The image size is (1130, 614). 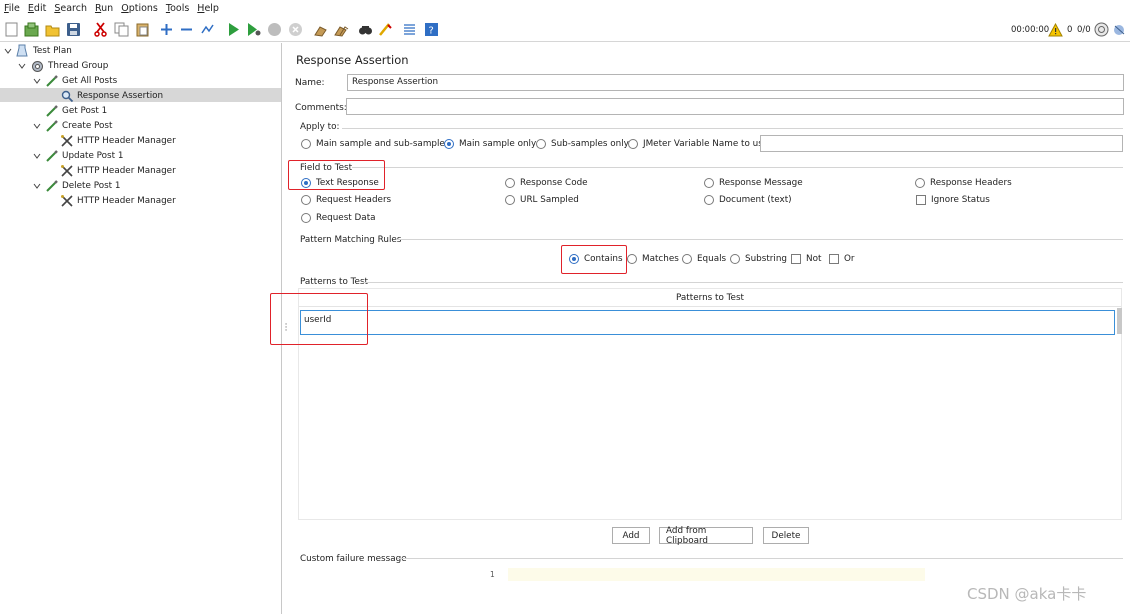 I want to click on start-icon, so click(x=233, y=29).